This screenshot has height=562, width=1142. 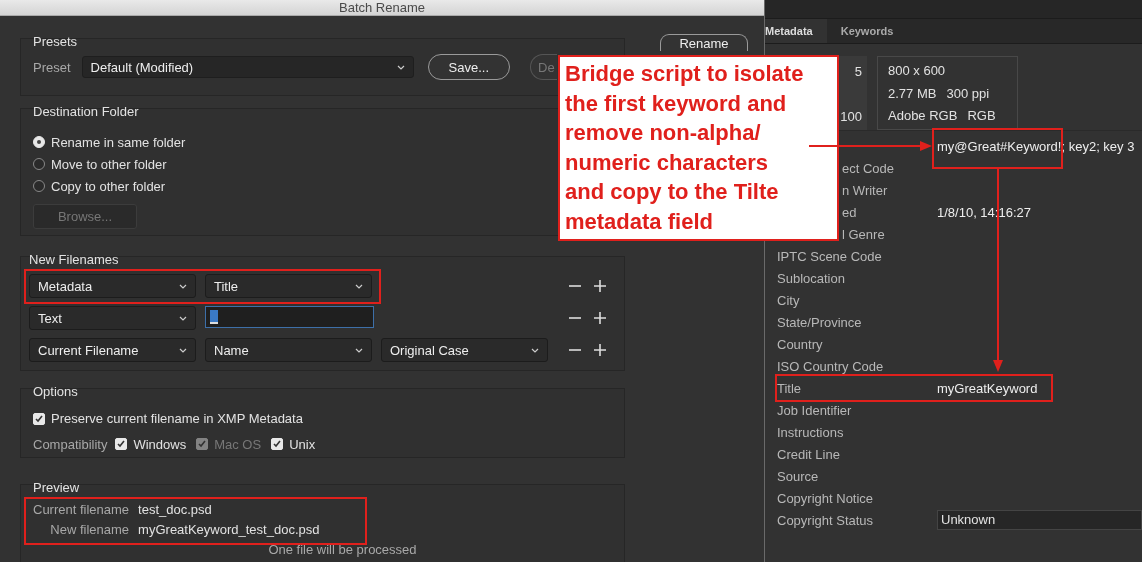 What do you see at coordinates (1039, 520) in the screenshot?
I see `dropdown: Unknown` at bounding box center [1039, 520].